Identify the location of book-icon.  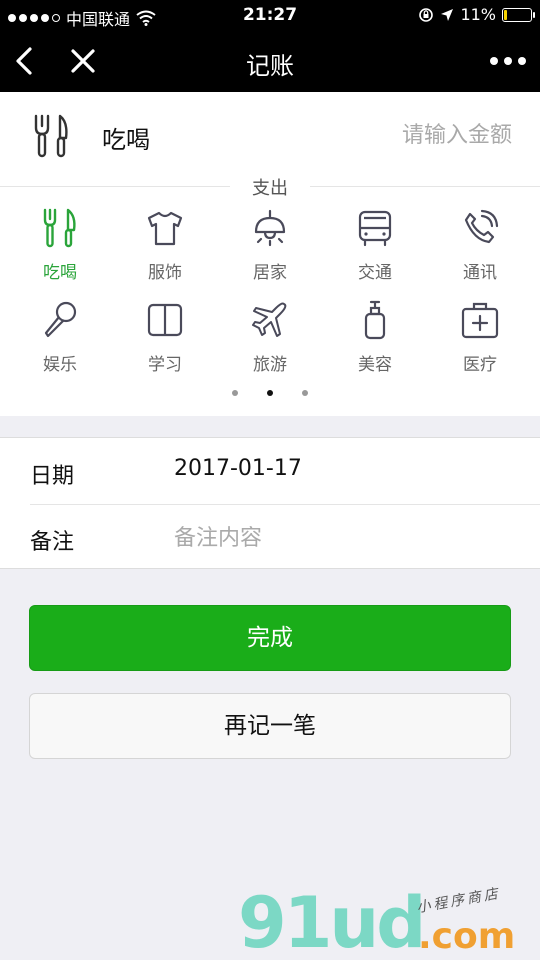
(165, 320).